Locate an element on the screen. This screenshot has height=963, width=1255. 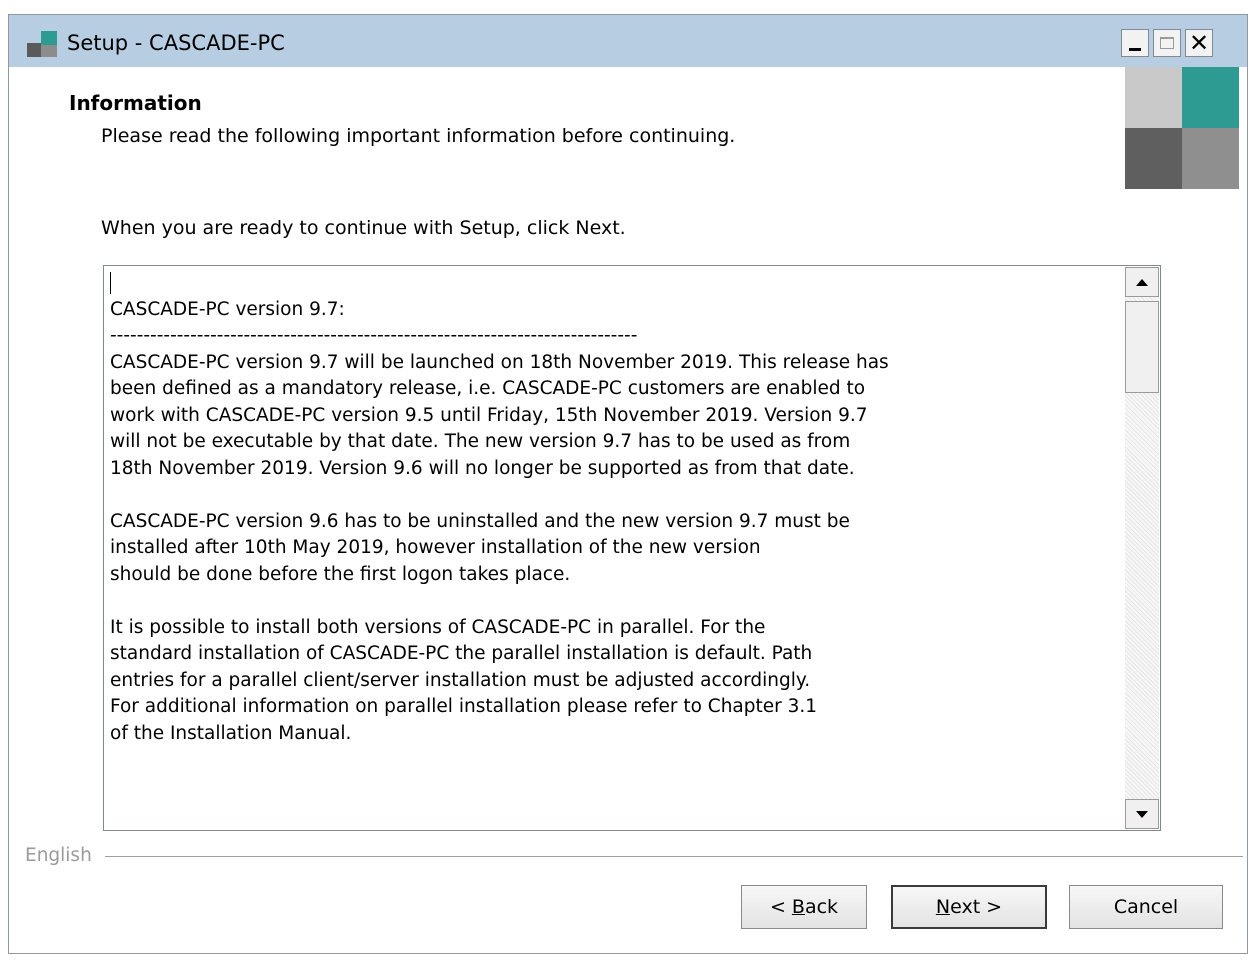
page-title: Information is located at coordinates (135, 103).